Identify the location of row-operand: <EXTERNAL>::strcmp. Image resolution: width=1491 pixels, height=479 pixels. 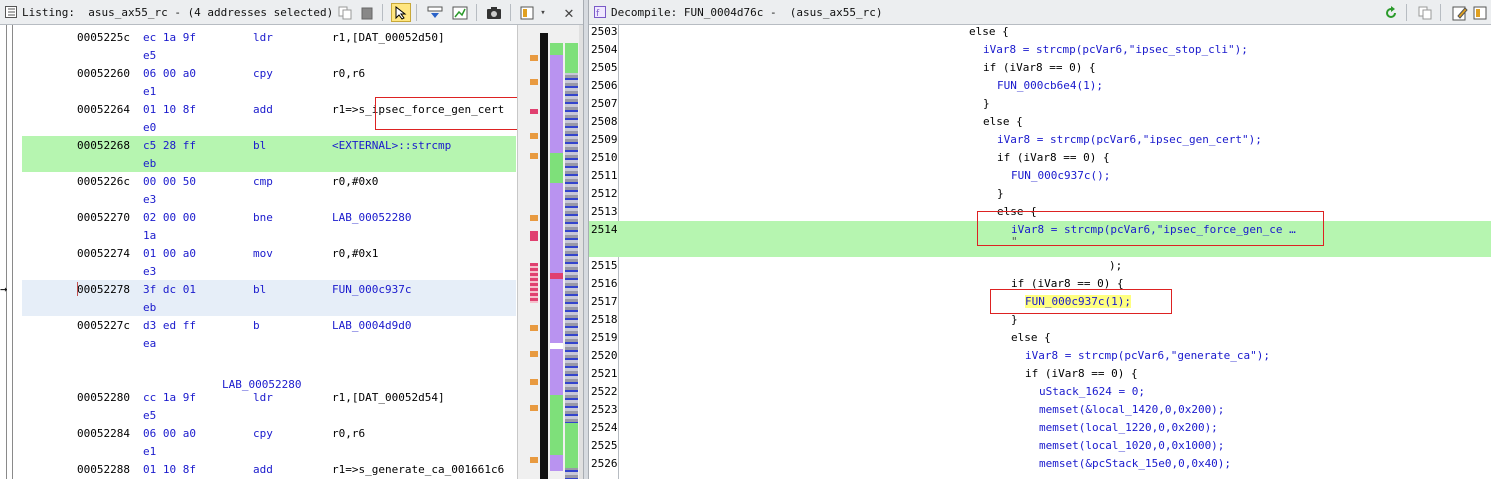
(391, 145).